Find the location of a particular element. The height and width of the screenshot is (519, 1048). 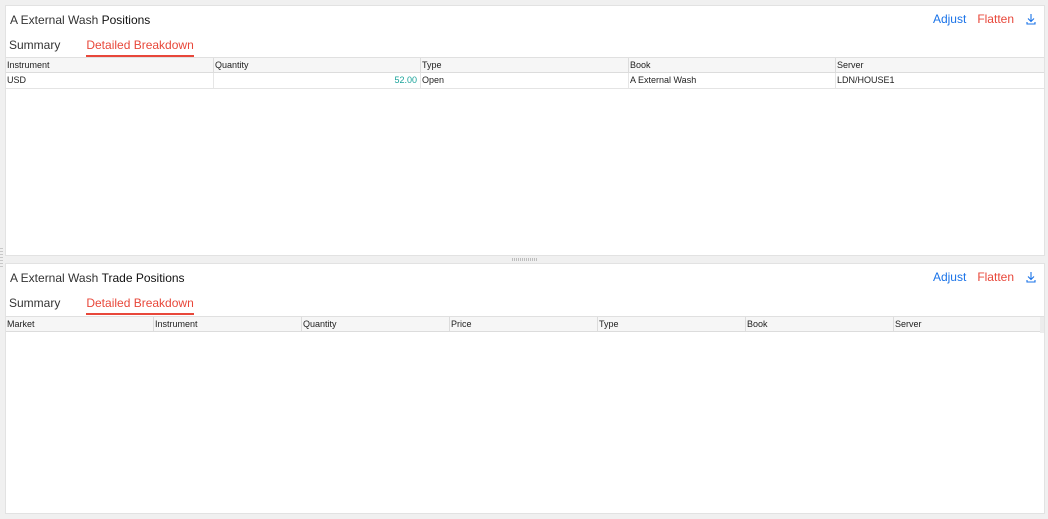

side-resize-handle-icon is located at coordinates (1, 257).